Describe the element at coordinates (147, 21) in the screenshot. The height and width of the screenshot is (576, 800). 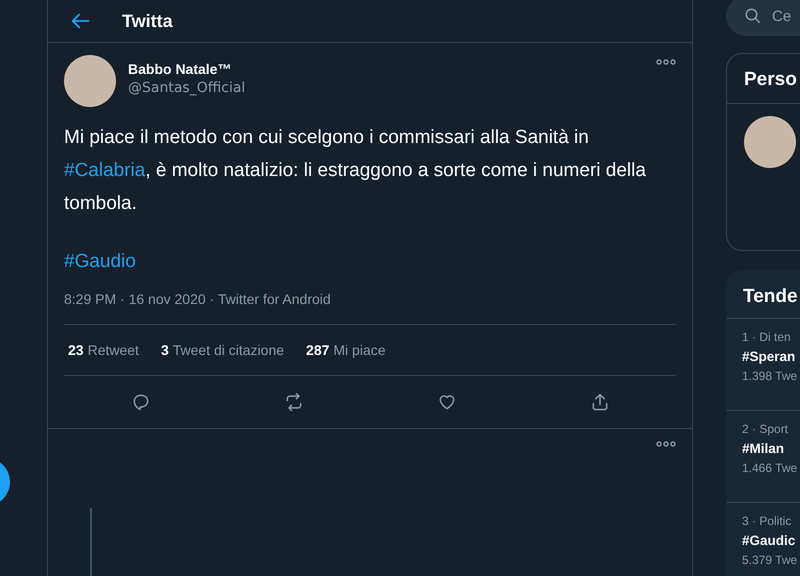
I see `page-title: Twitta` at that location.